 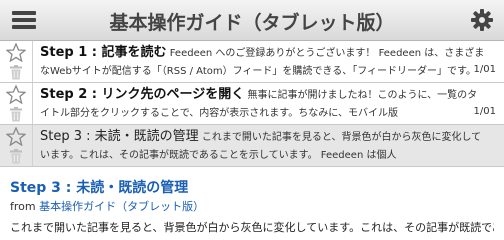 What do you see at coordinates (142, 94) in the screenshot?
I see `article-title: Step 2 : リンク先のページを開く` at bounding box center [142, 94].